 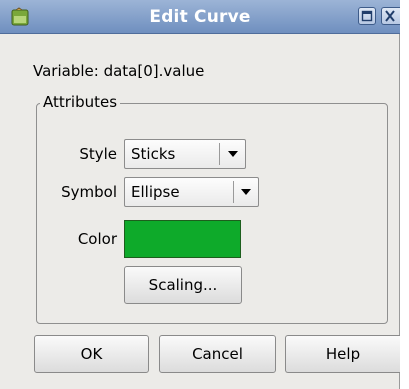 I want to click on ok-button: OK, so click(x=91, y=354).